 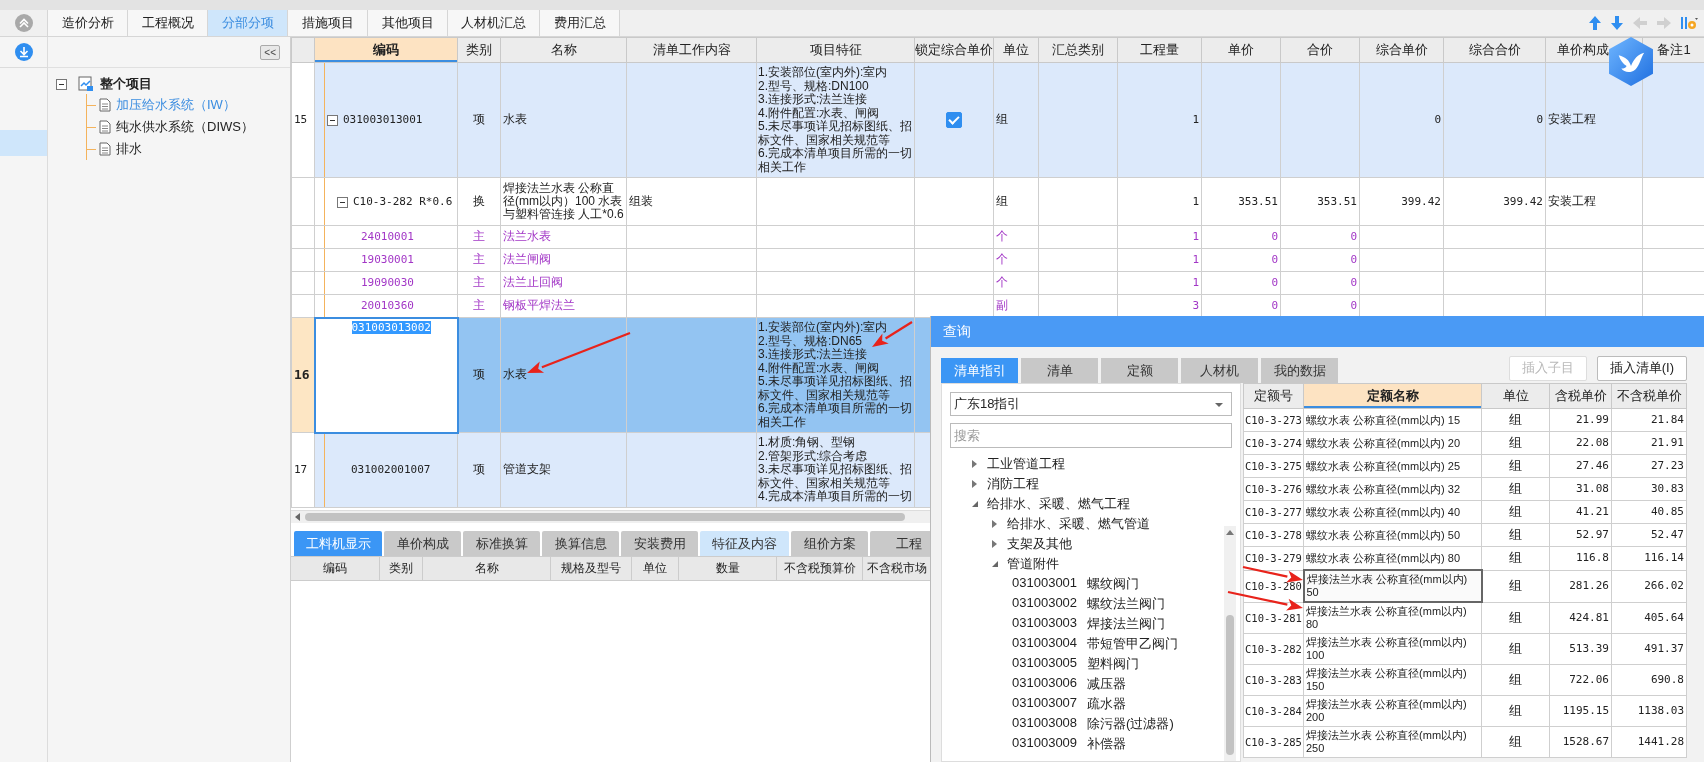 I want to click on table-cell: 27.23, so click(x=1649, y=466).